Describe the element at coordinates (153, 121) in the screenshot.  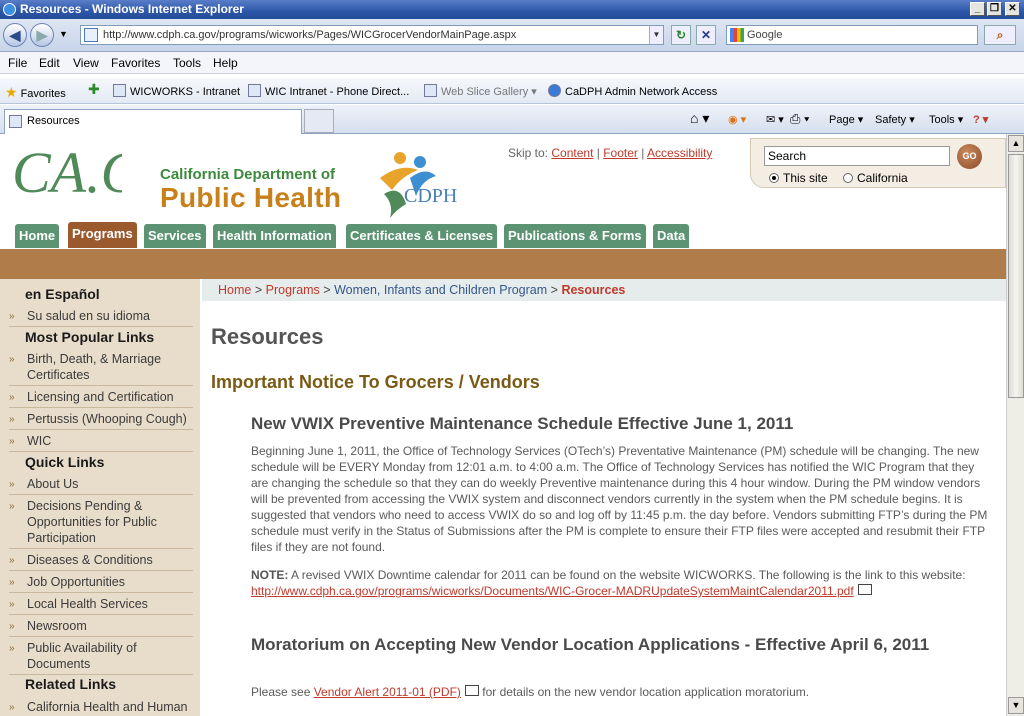
I see `tab-resources: Resources` at that location.